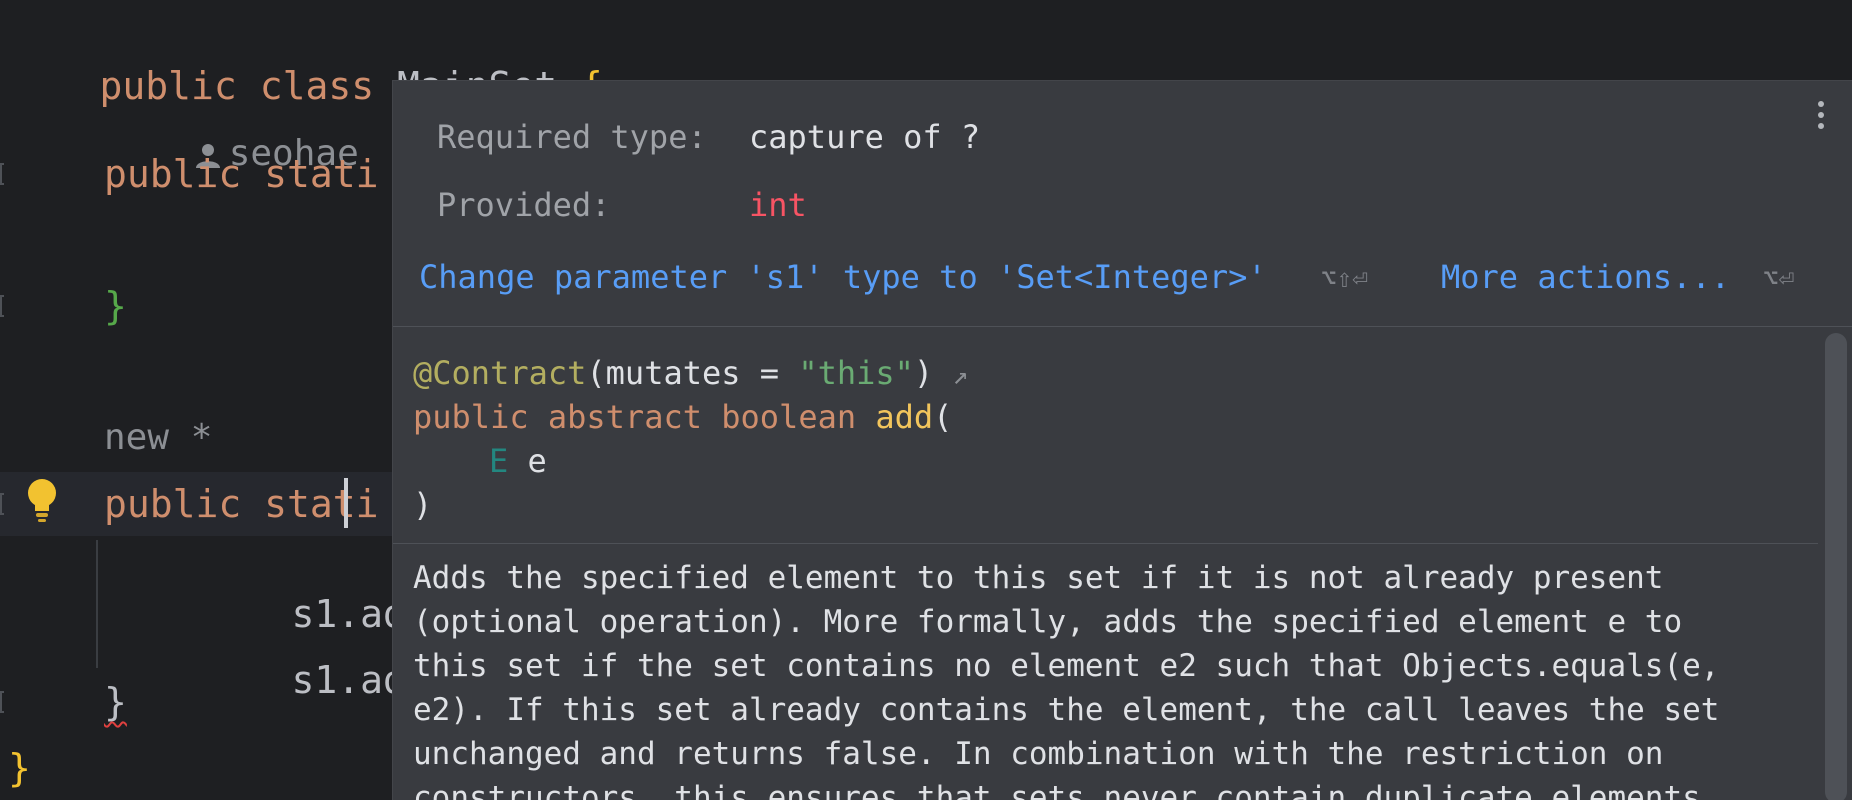 This screenshot has width=1852, height=800. Describe the element at coordinates (527, 461) in the screenshot. I see `param-name: e` at that location.